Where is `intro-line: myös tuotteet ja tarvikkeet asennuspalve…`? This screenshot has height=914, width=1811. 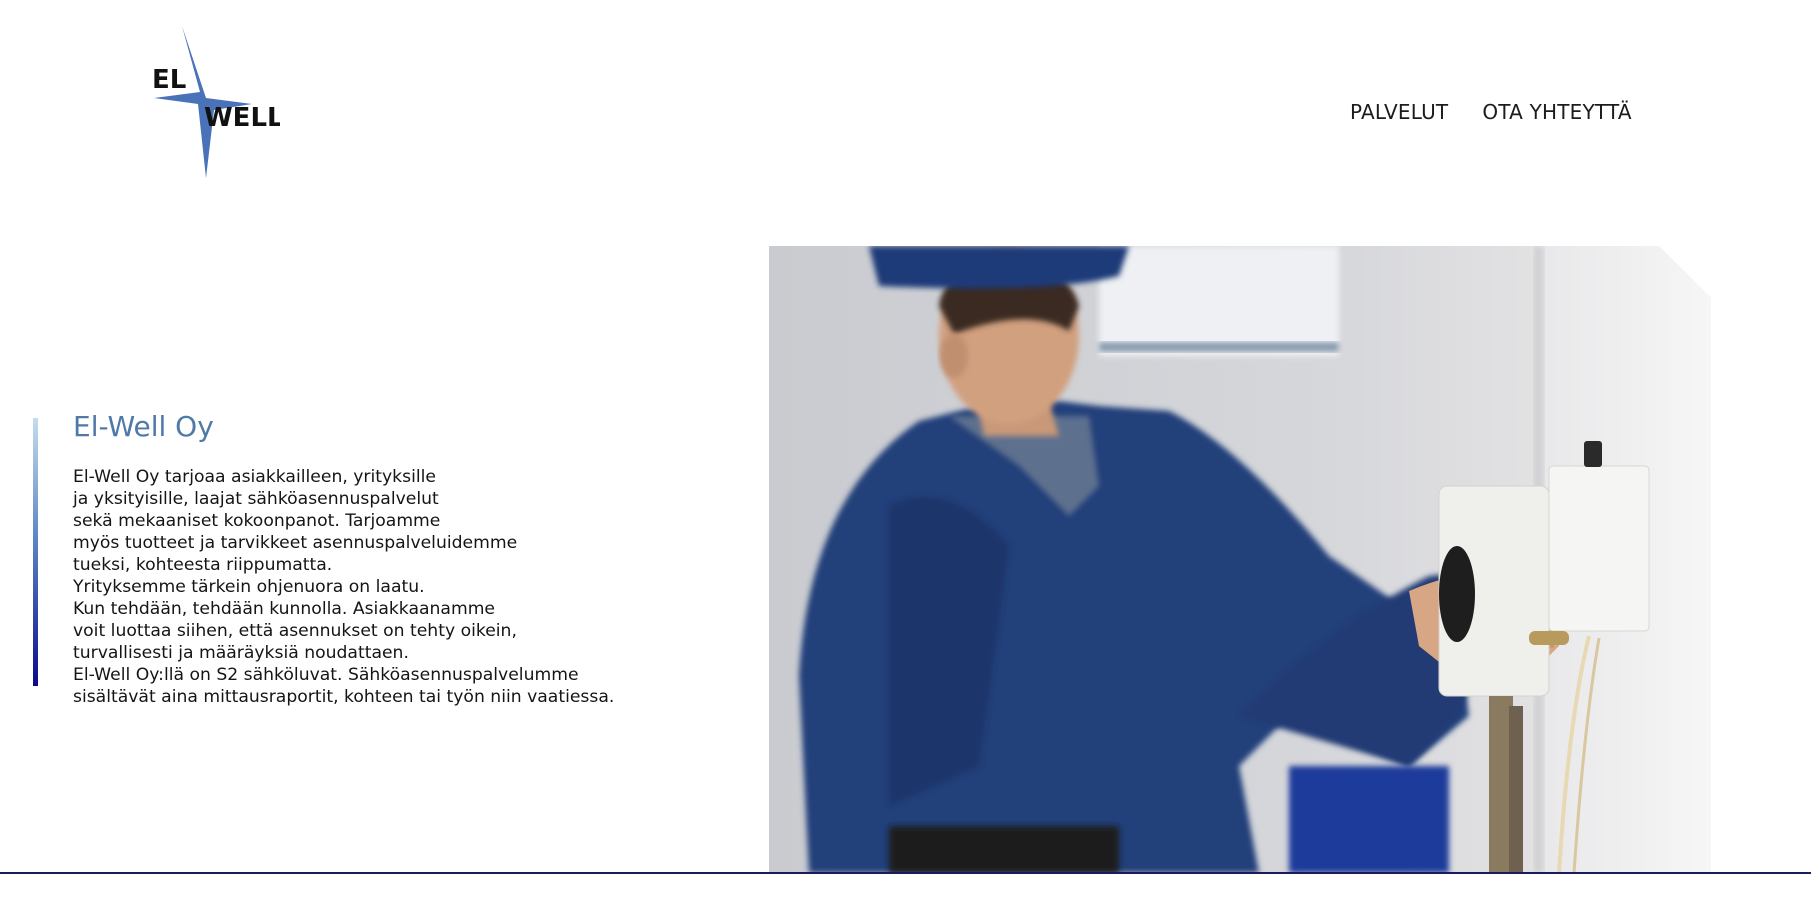
intro-line: myös tuotteet ja tarvikkeet asennuspalve… is located at coordinates (295, 543).